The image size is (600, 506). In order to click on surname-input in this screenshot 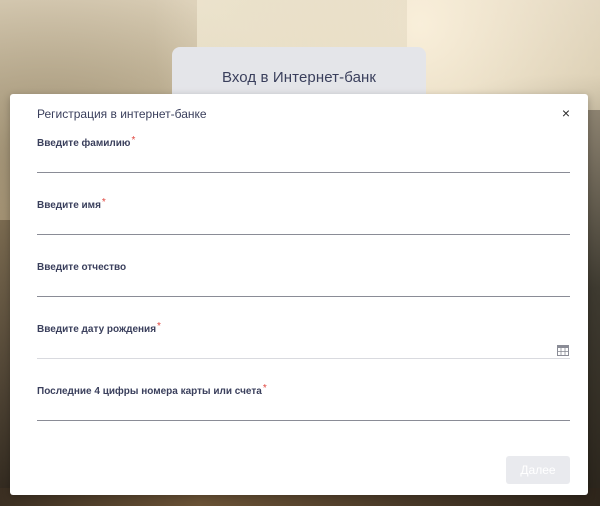, I will do `click(303, 162)`.